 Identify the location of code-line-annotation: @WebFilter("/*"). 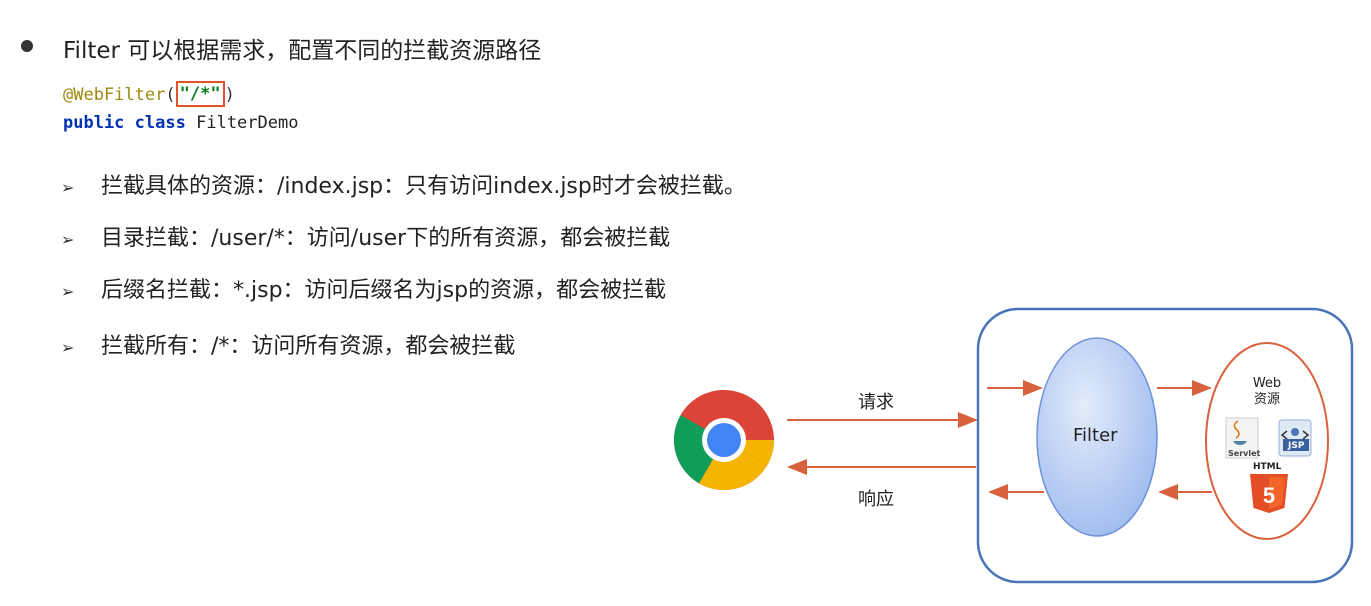
(149, 94).